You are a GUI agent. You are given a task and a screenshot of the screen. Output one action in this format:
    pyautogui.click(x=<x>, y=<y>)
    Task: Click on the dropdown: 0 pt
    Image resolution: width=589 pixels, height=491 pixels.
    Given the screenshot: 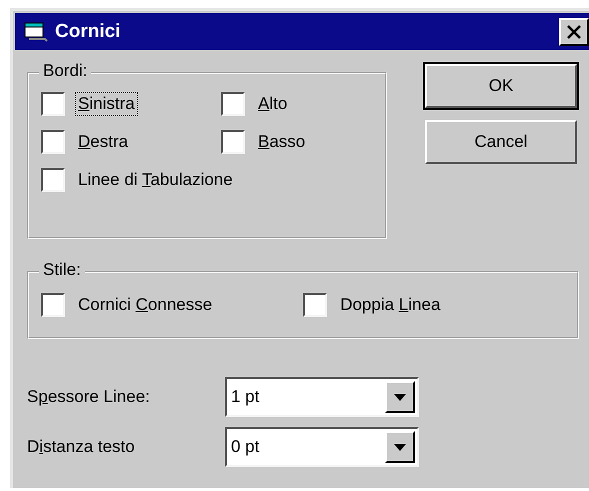 What is the action you would take?
    pyautogui.click(x=322, y=447)
    